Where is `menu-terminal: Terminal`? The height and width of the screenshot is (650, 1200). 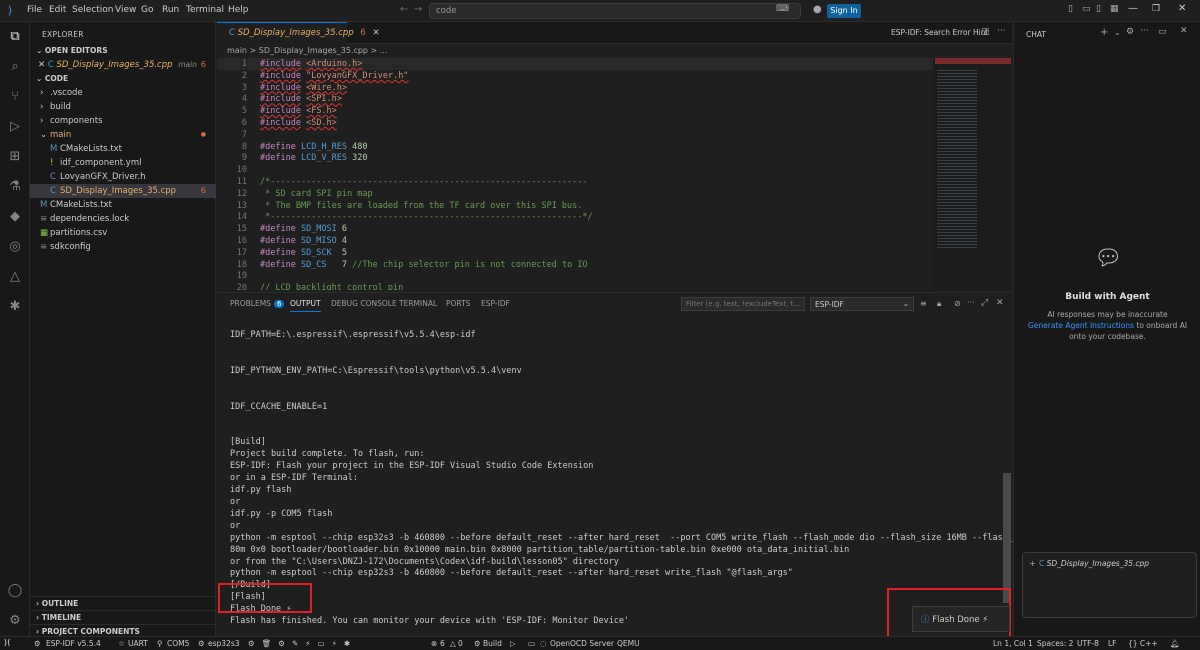
menu-terminal: Terminal is located at coordinates (205, 10).